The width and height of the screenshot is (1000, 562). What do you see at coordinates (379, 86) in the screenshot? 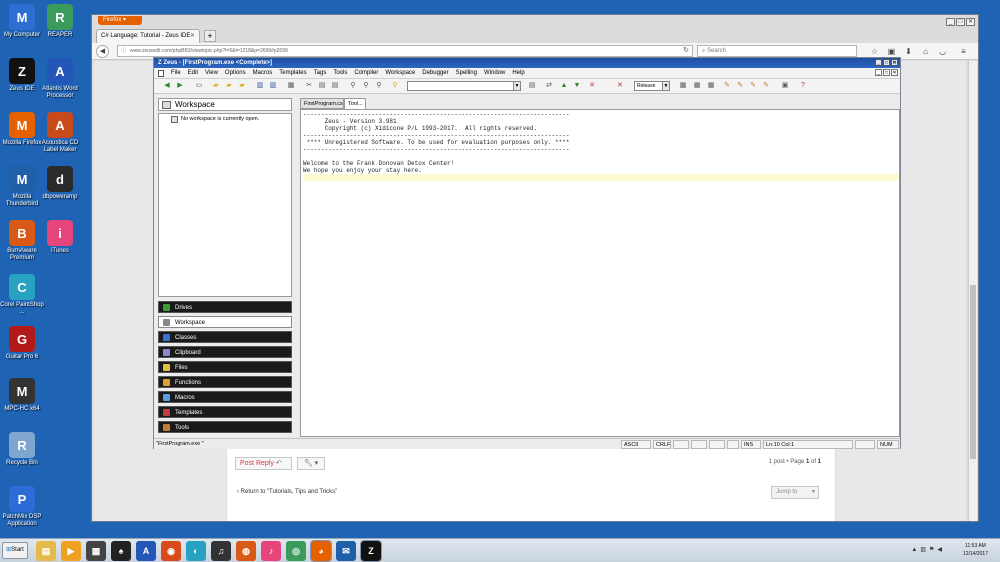
I see `toolbar-button-15: ⚲` at bounding box center [379, 86].